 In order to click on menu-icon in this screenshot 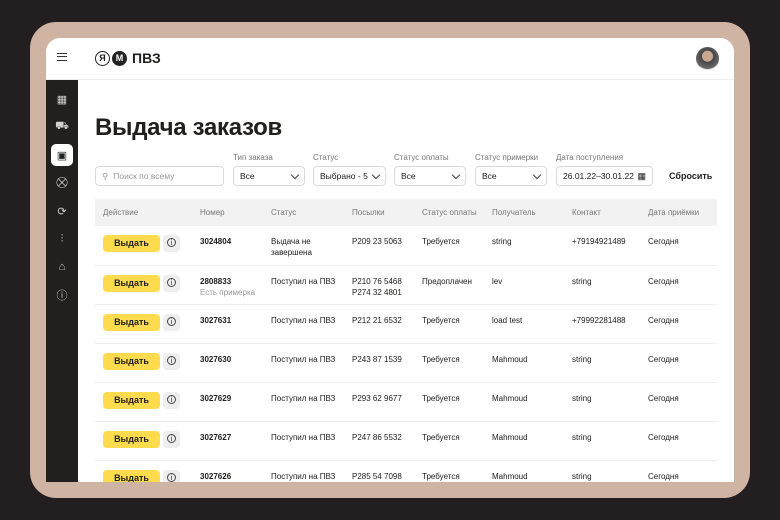, I will do `click(62, 57)`.